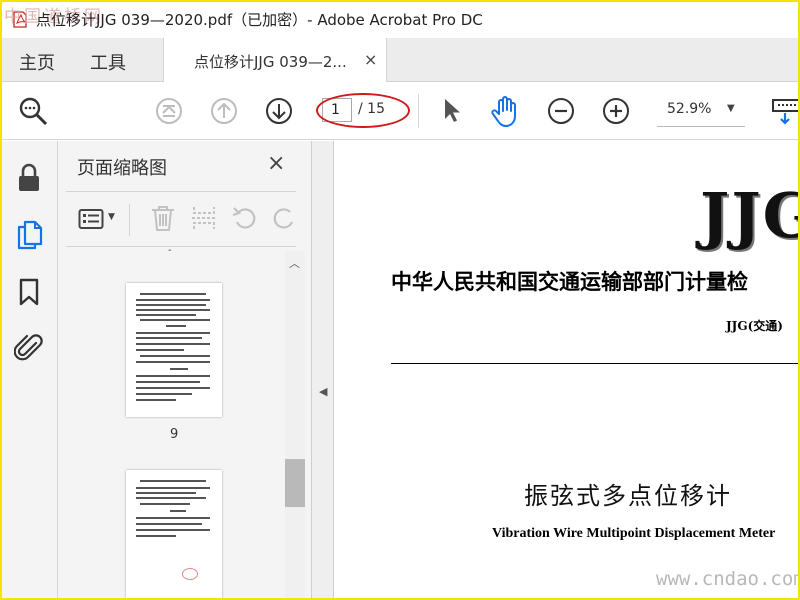 The height and width of the screenshot is (600, 800). I want to click on tab-home: 主页, so click(37, 62).